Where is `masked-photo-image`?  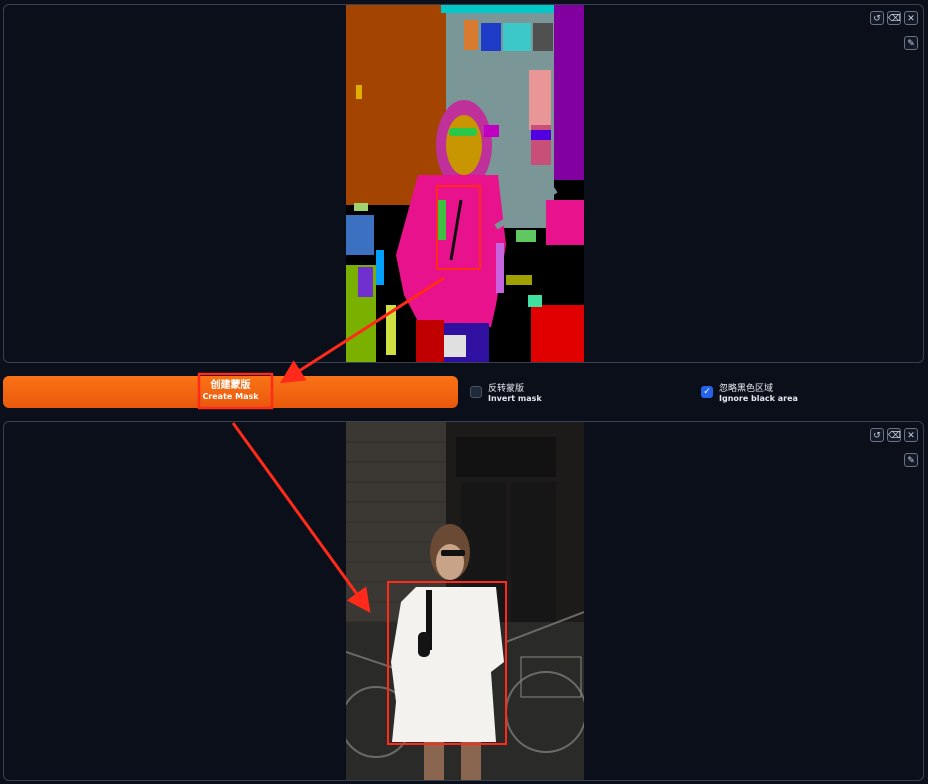
masked-photo-image is located at coordinates (465, 601).